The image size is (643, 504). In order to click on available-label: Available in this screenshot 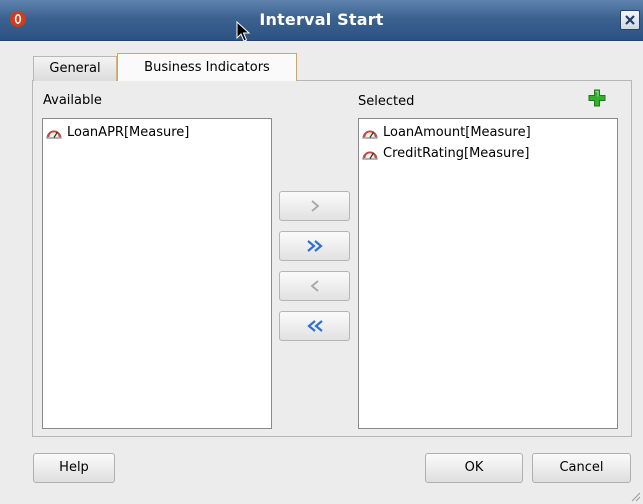, I will do `click(72, 100)`.